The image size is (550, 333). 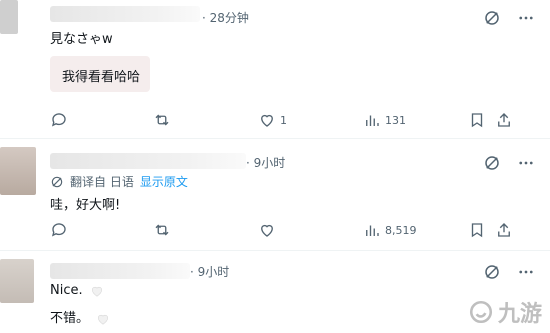 What do you see at coordinates (481, 312) in the screenshot?
I see `watermark-logo-icon` at bounding box center [481, 312].